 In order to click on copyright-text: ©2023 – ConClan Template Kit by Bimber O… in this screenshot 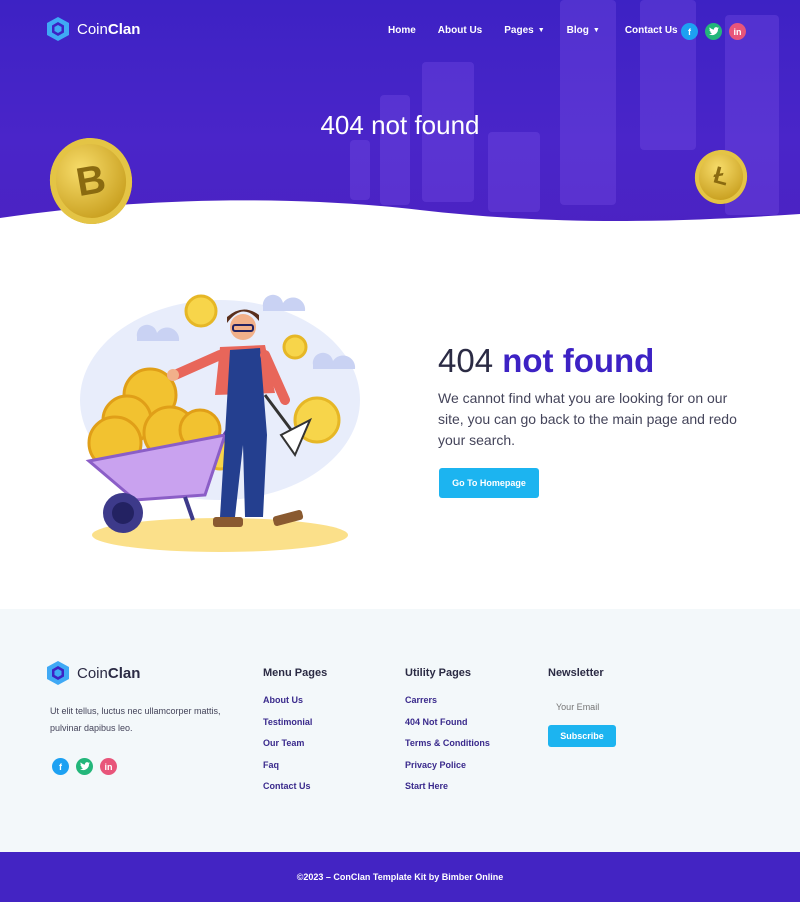, I will do `click(400, 877)`.